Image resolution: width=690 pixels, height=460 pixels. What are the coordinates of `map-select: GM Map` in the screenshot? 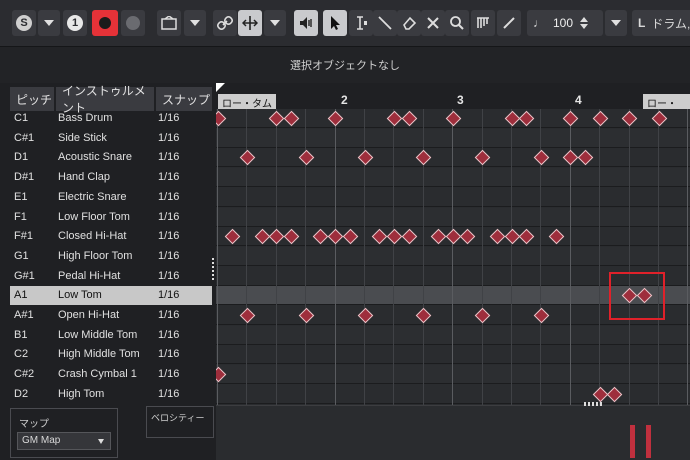 It's located at (64, 441).